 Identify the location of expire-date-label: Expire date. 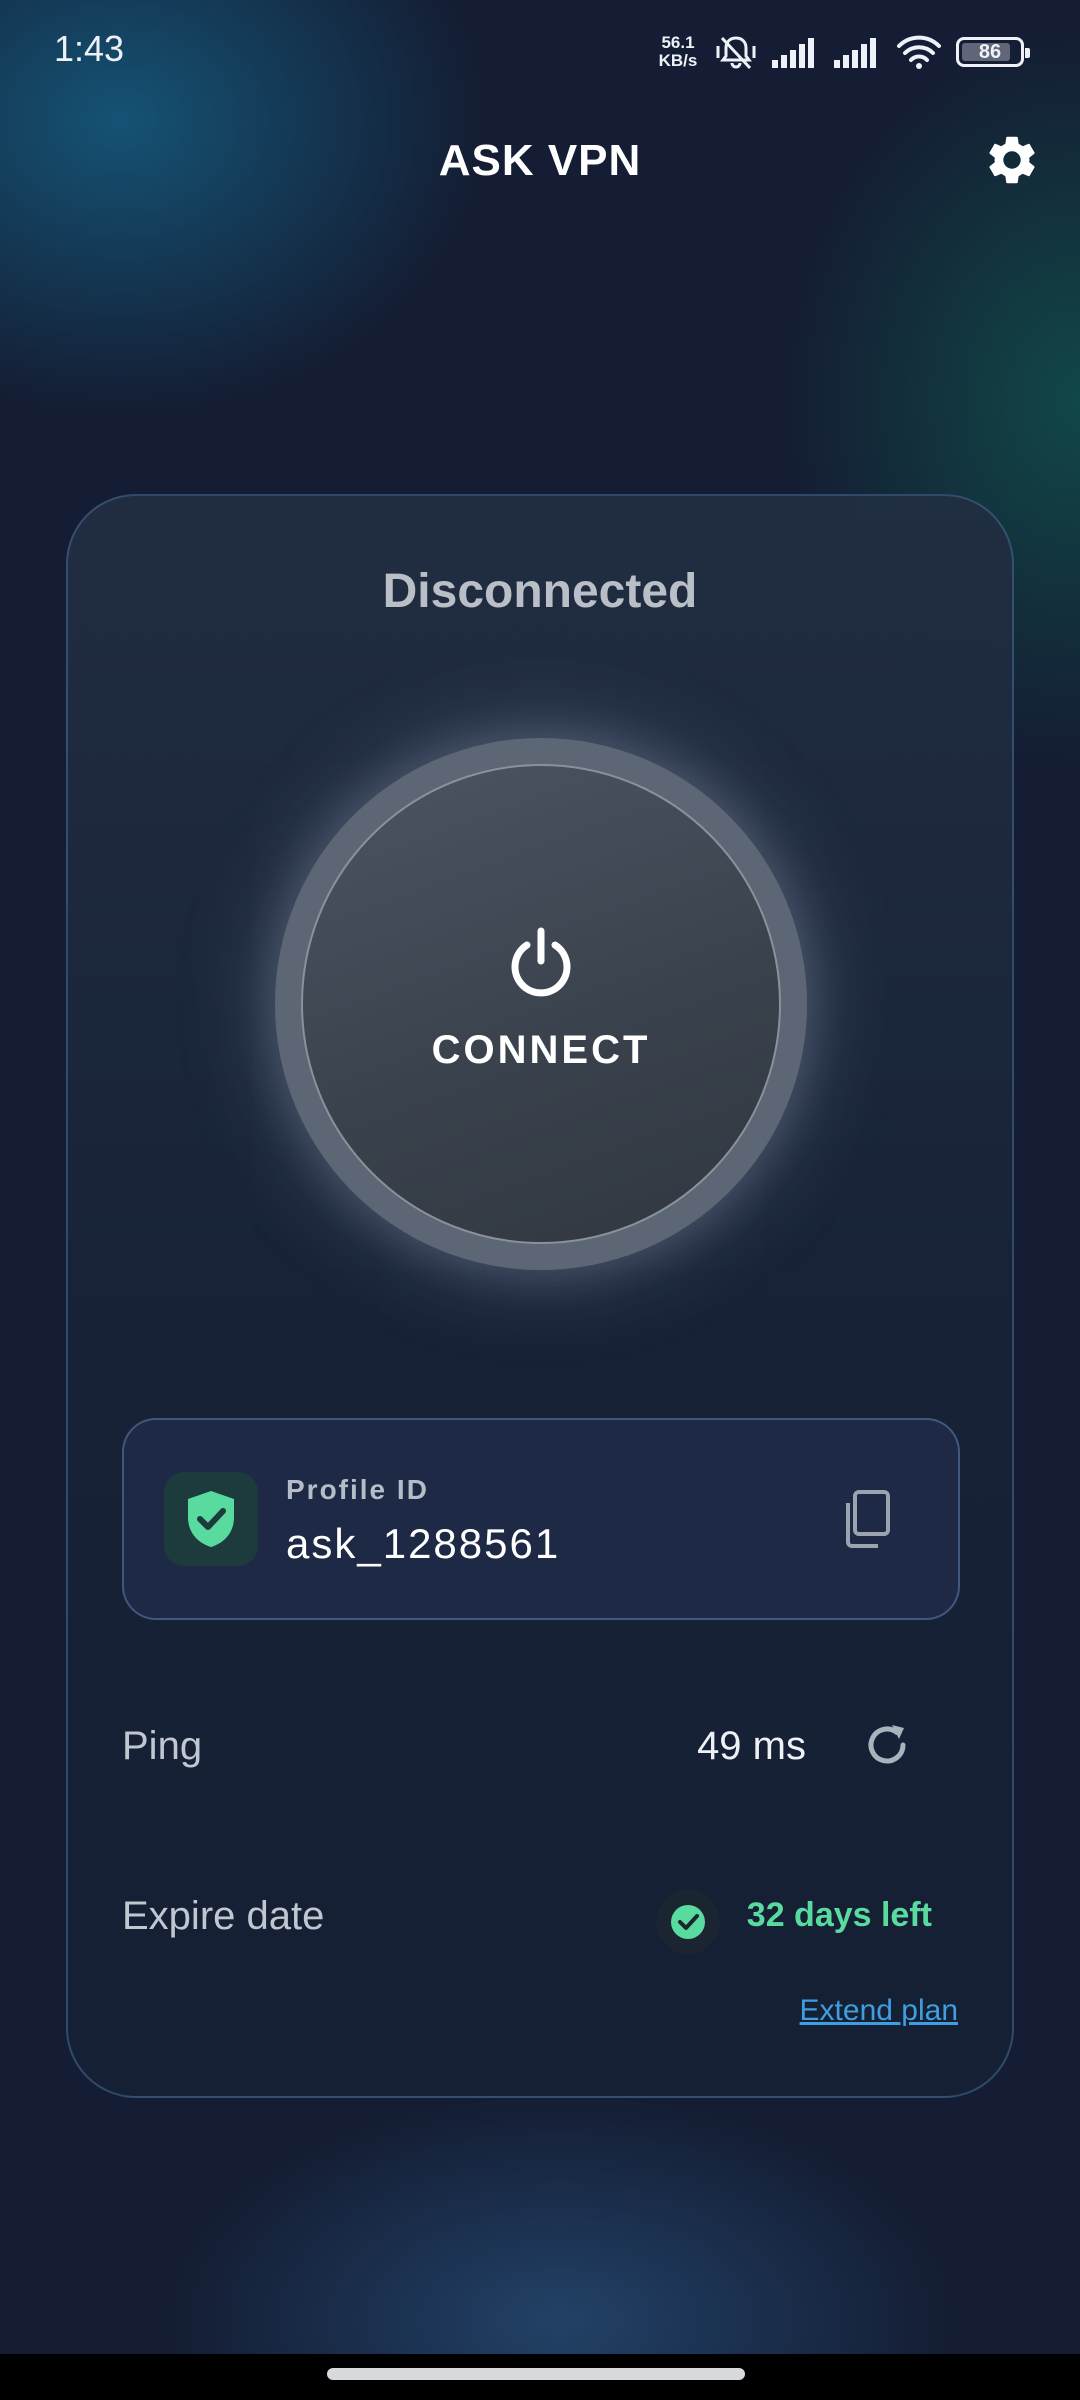
(223, 1916).